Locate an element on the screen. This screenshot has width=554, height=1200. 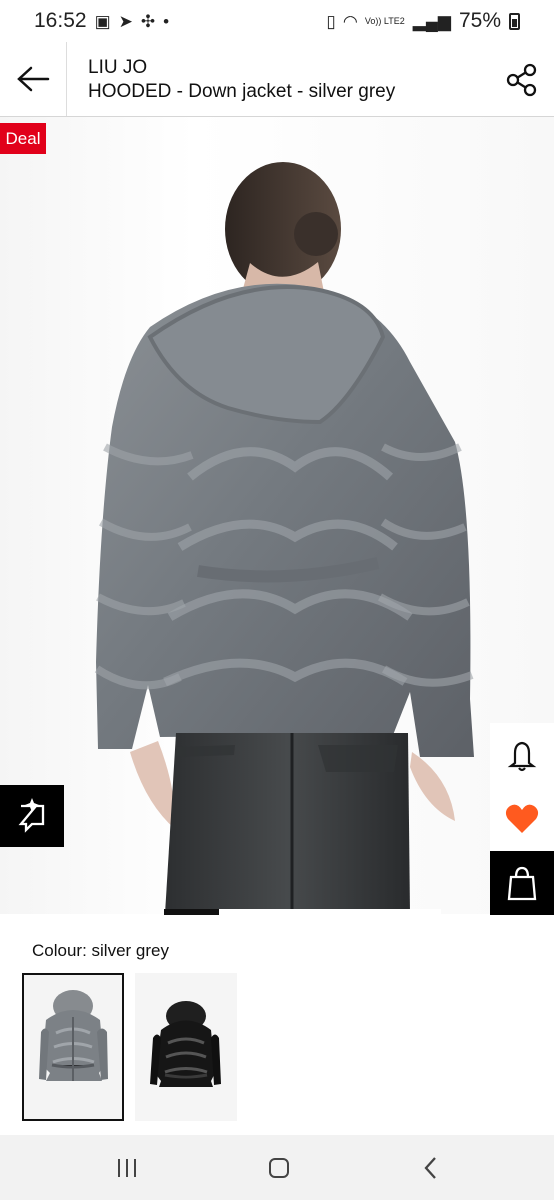
android-navigation-bar is located at coordinates (277, 1167).